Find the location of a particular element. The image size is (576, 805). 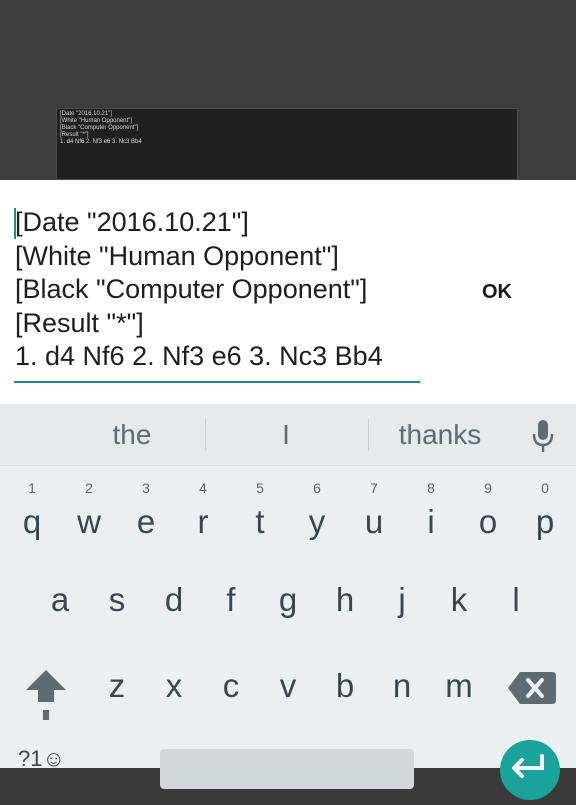

key-l: l is located at coordinates (516, 621).